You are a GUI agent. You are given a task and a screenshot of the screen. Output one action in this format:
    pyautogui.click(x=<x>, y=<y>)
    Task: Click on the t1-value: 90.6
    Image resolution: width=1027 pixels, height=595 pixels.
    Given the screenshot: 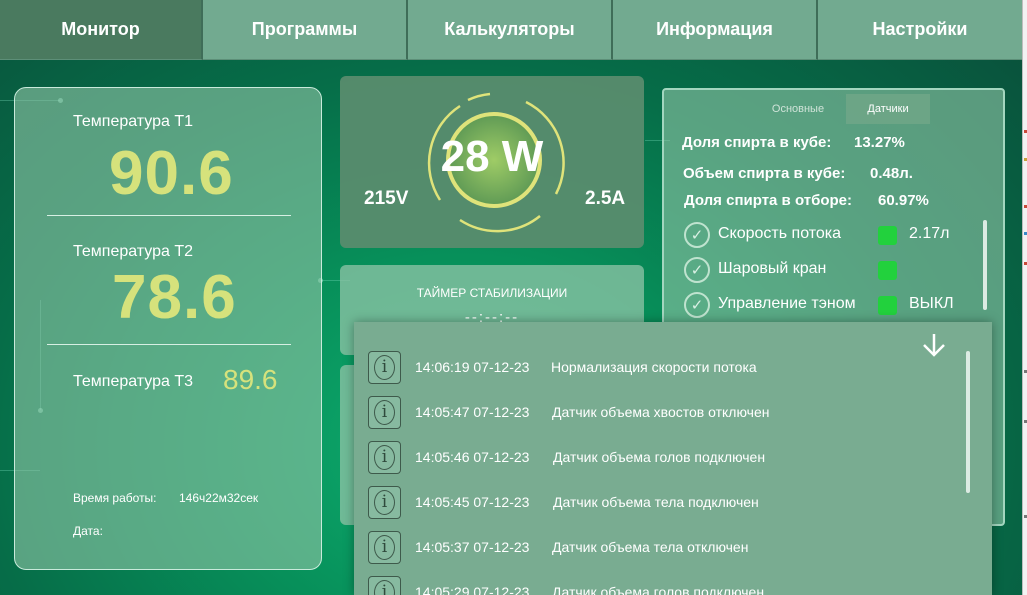 What is the action you would take?
    pyautogui.click(x=171, y=173)
    